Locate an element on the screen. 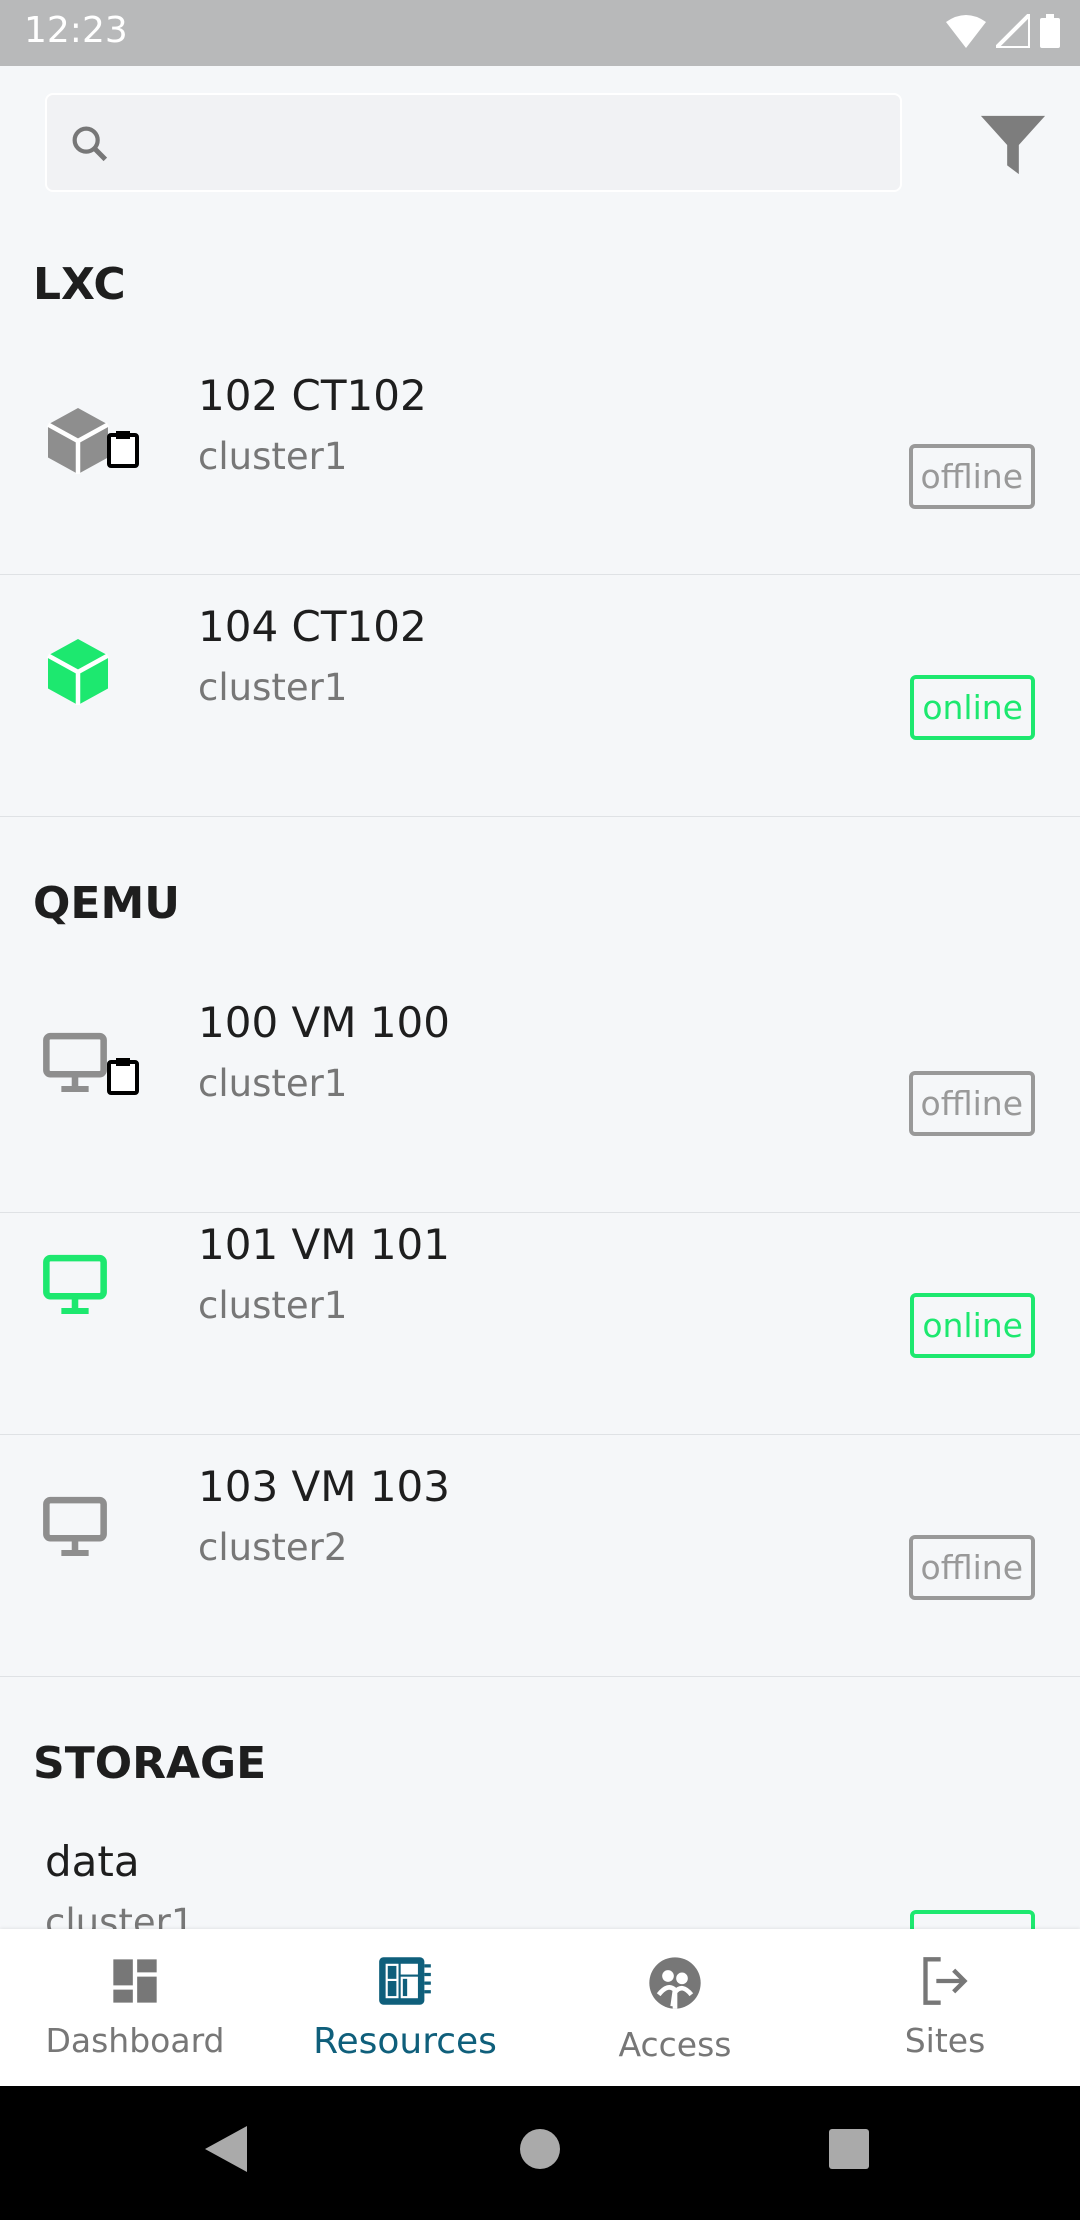 This screenshot has width=1080, height=2220. system-navigation-bar is located at coordinates (540, 2153).